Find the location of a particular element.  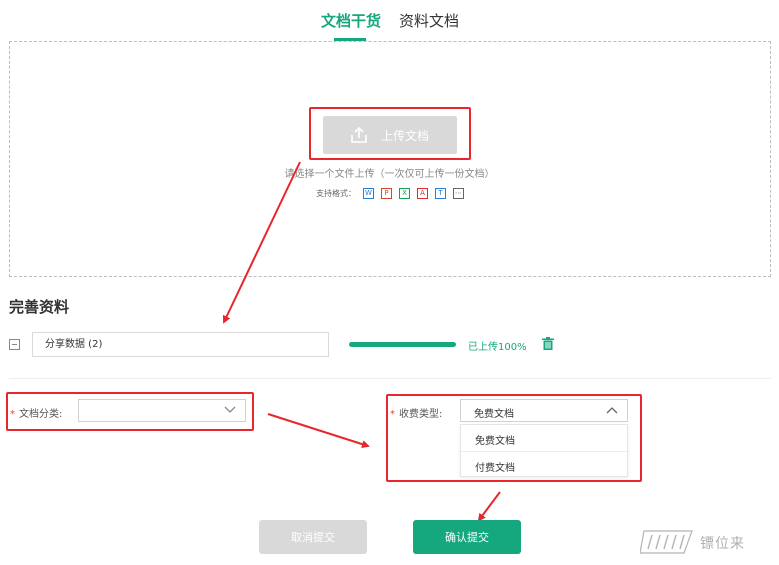

other-format-icon: ⋯ is located at coordinates (458, 193).